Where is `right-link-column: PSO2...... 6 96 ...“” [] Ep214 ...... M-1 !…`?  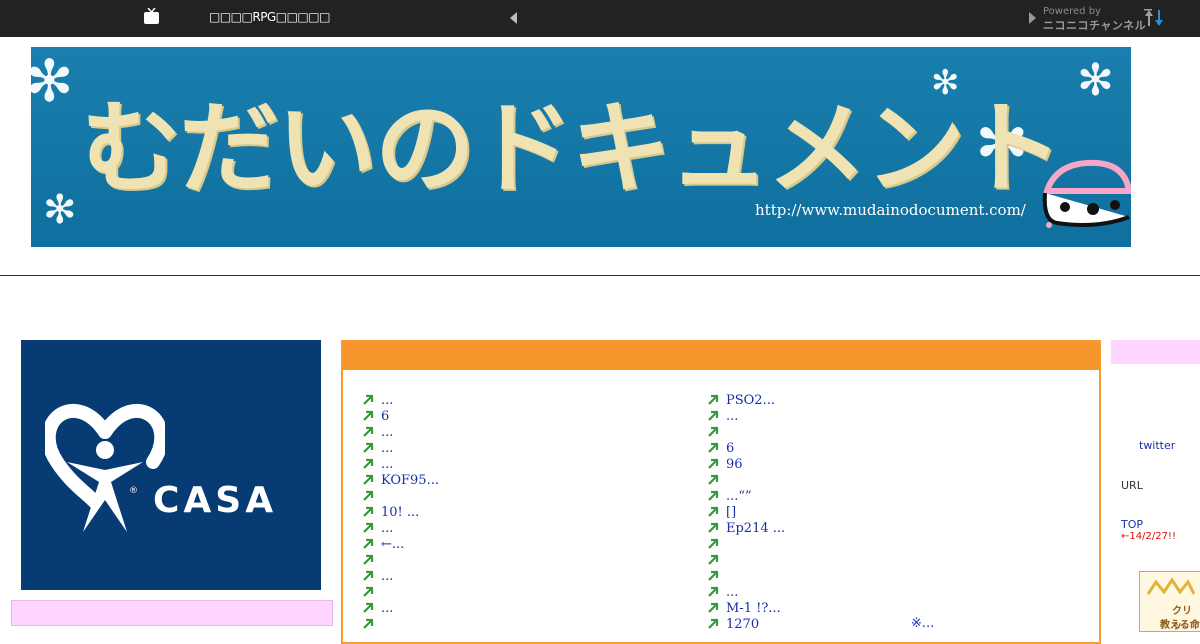
right-link-column: PSO2...... 6 96 ...“” [] Ep214 ...... M-1 !… is located at coordinates (745, 512).